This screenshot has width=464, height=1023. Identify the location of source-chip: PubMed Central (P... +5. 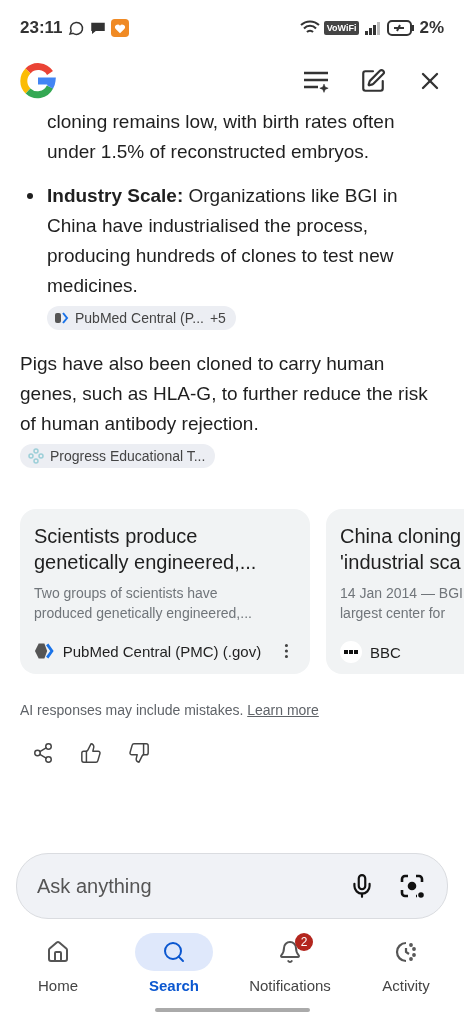
(141, 318).